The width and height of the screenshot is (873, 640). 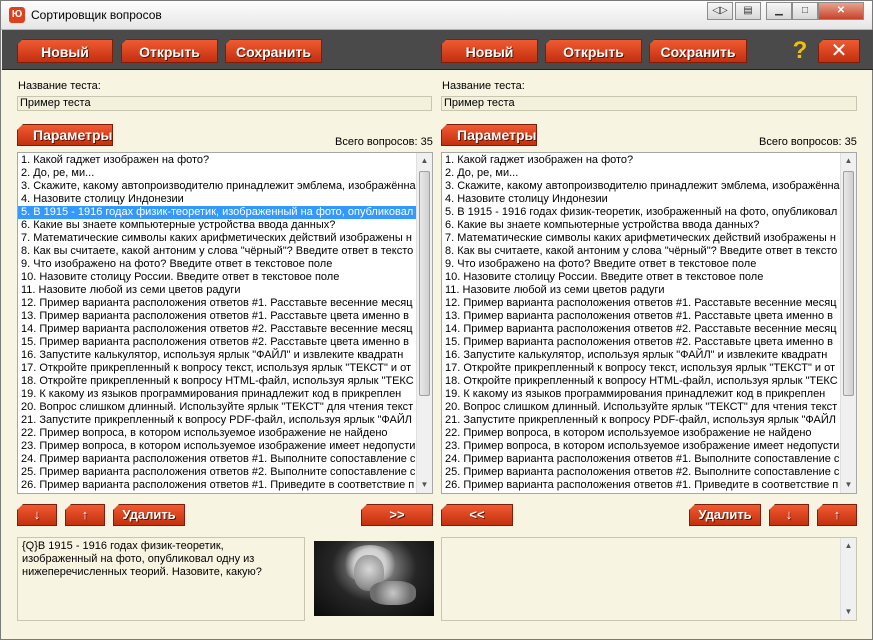 I want to click on new-button-right: Новый, so click(x=489, y=51).